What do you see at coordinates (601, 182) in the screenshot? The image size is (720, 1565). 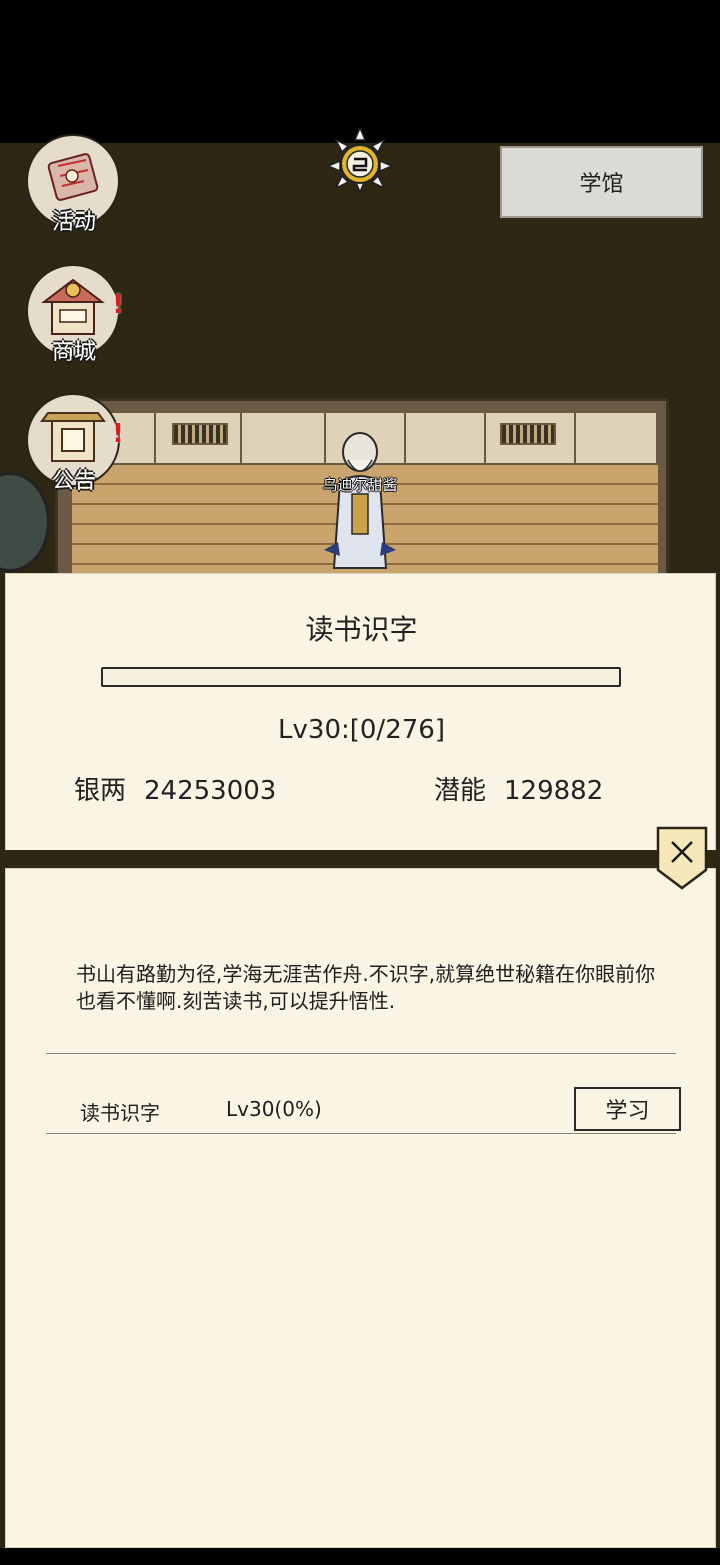 I see `location-button: 学馆` at bounding box center [601, 182].